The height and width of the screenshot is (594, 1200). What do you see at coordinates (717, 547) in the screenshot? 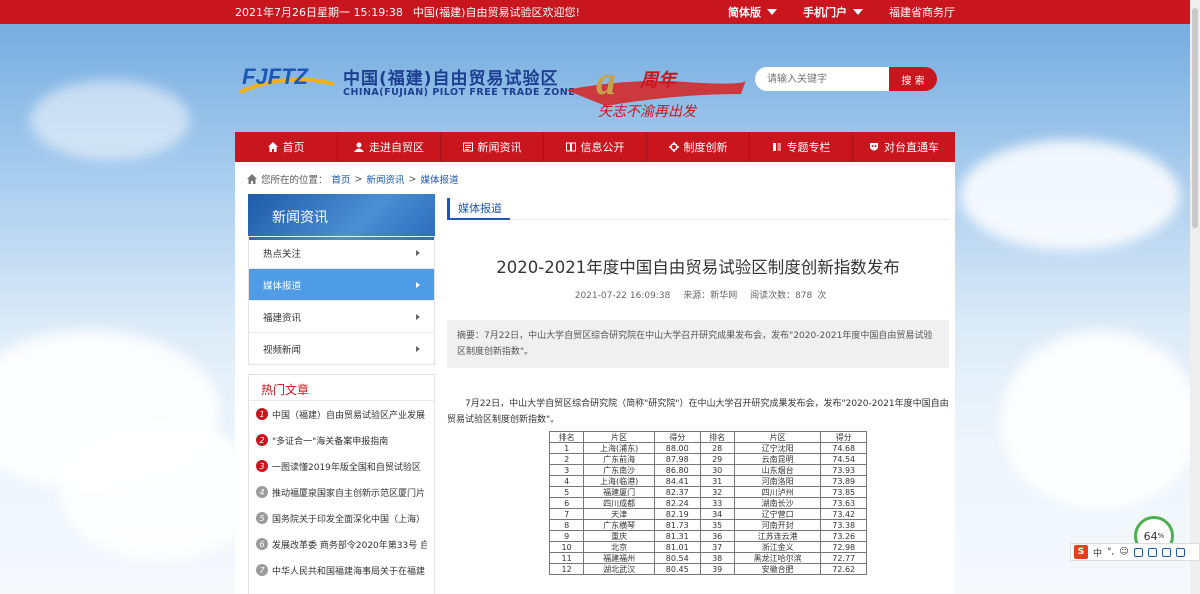
I see `table-cell: 37` at bounding box center [717, 547].